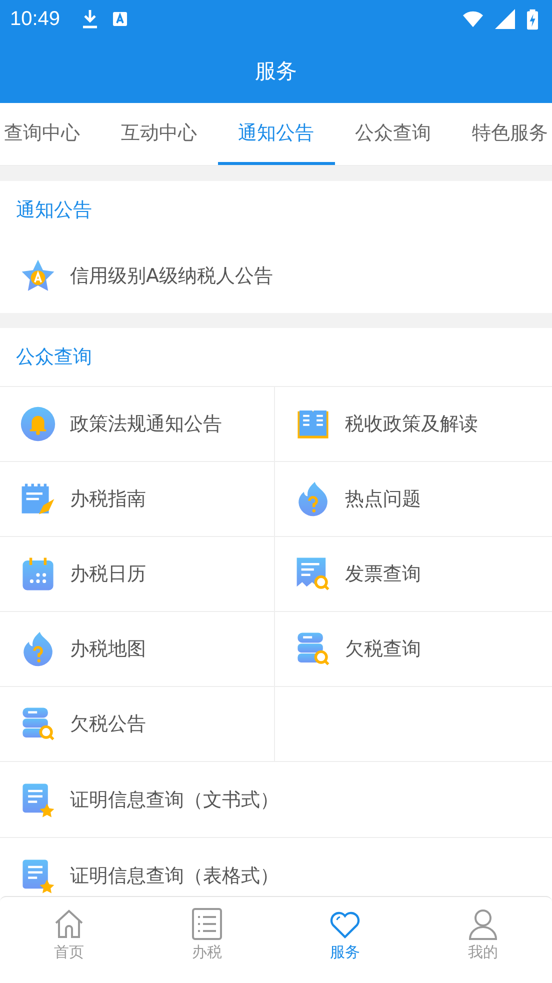 This screenshot has width=552, height=983. Describe the element at coordinates (159, 134) in the screenshot. I see `category-tab: 互动中心` at that location.